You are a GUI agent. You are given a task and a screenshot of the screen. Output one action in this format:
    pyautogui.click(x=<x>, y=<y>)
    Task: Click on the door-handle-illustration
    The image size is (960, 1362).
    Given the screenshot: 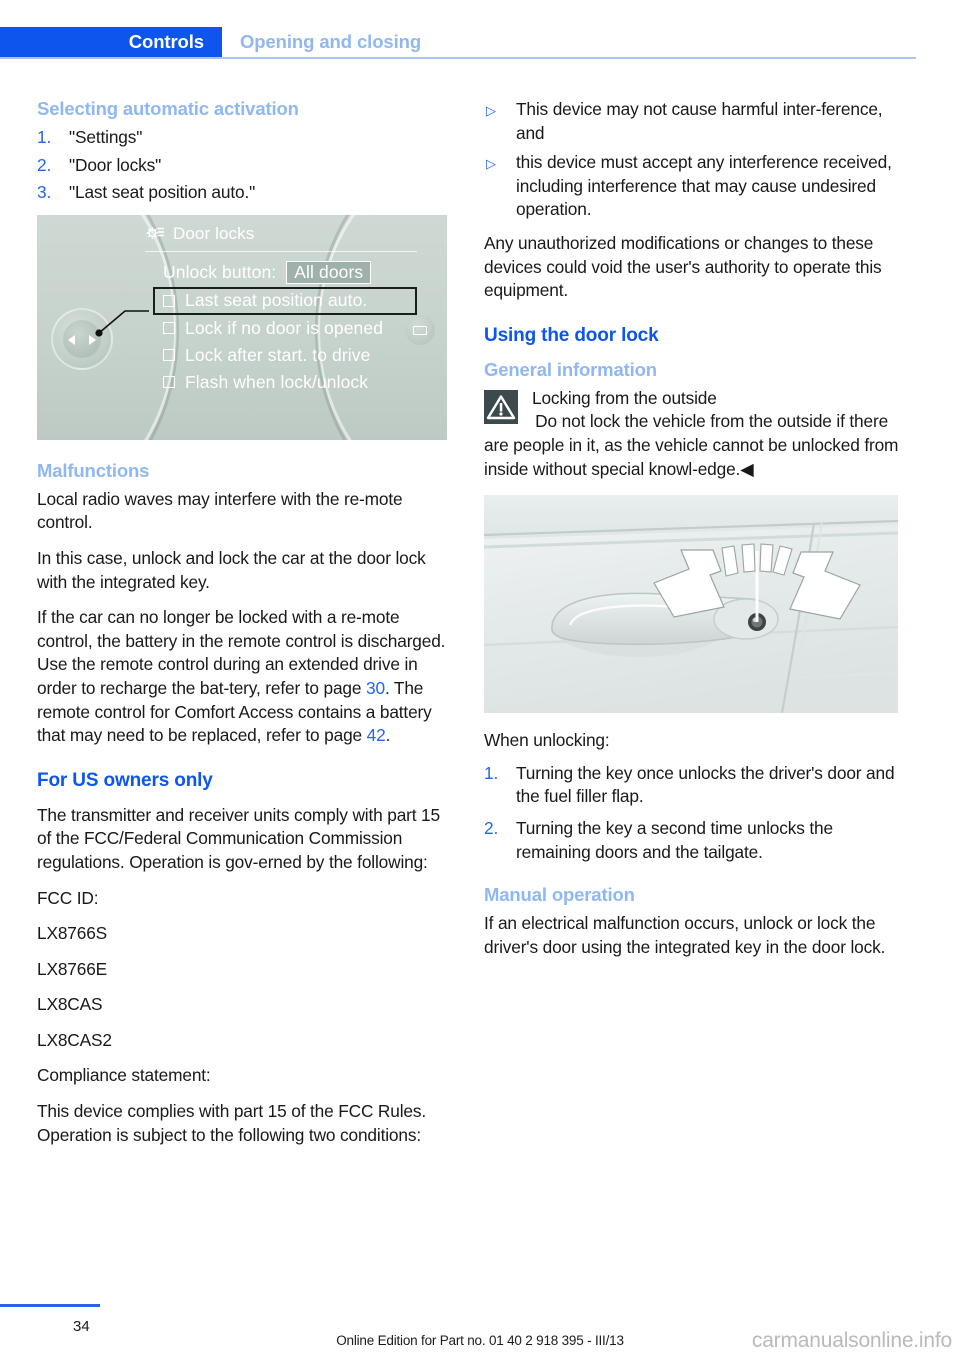 What is the action you would take?
    pyautogui.click(x=691, y=604)
    